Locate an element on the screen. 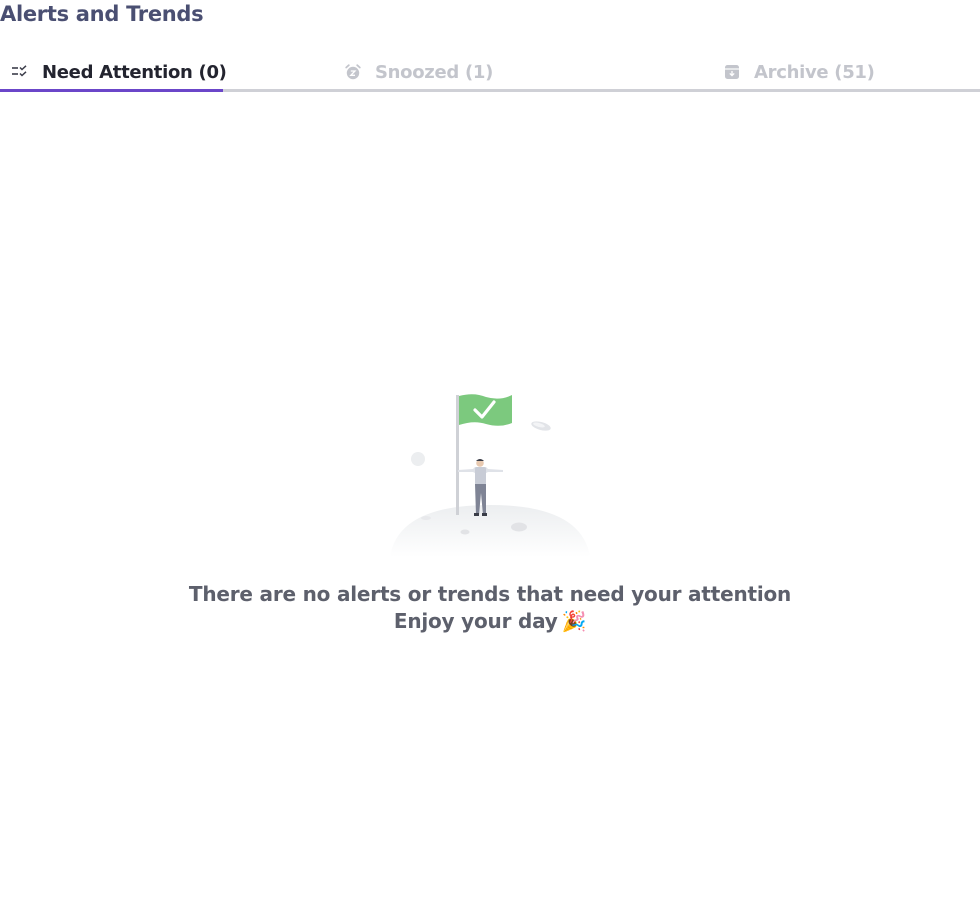 Image resolution: width=980 pixels, height=918 pixels. tab-label: Snoozed (1) is located at coordinates (434, 72).